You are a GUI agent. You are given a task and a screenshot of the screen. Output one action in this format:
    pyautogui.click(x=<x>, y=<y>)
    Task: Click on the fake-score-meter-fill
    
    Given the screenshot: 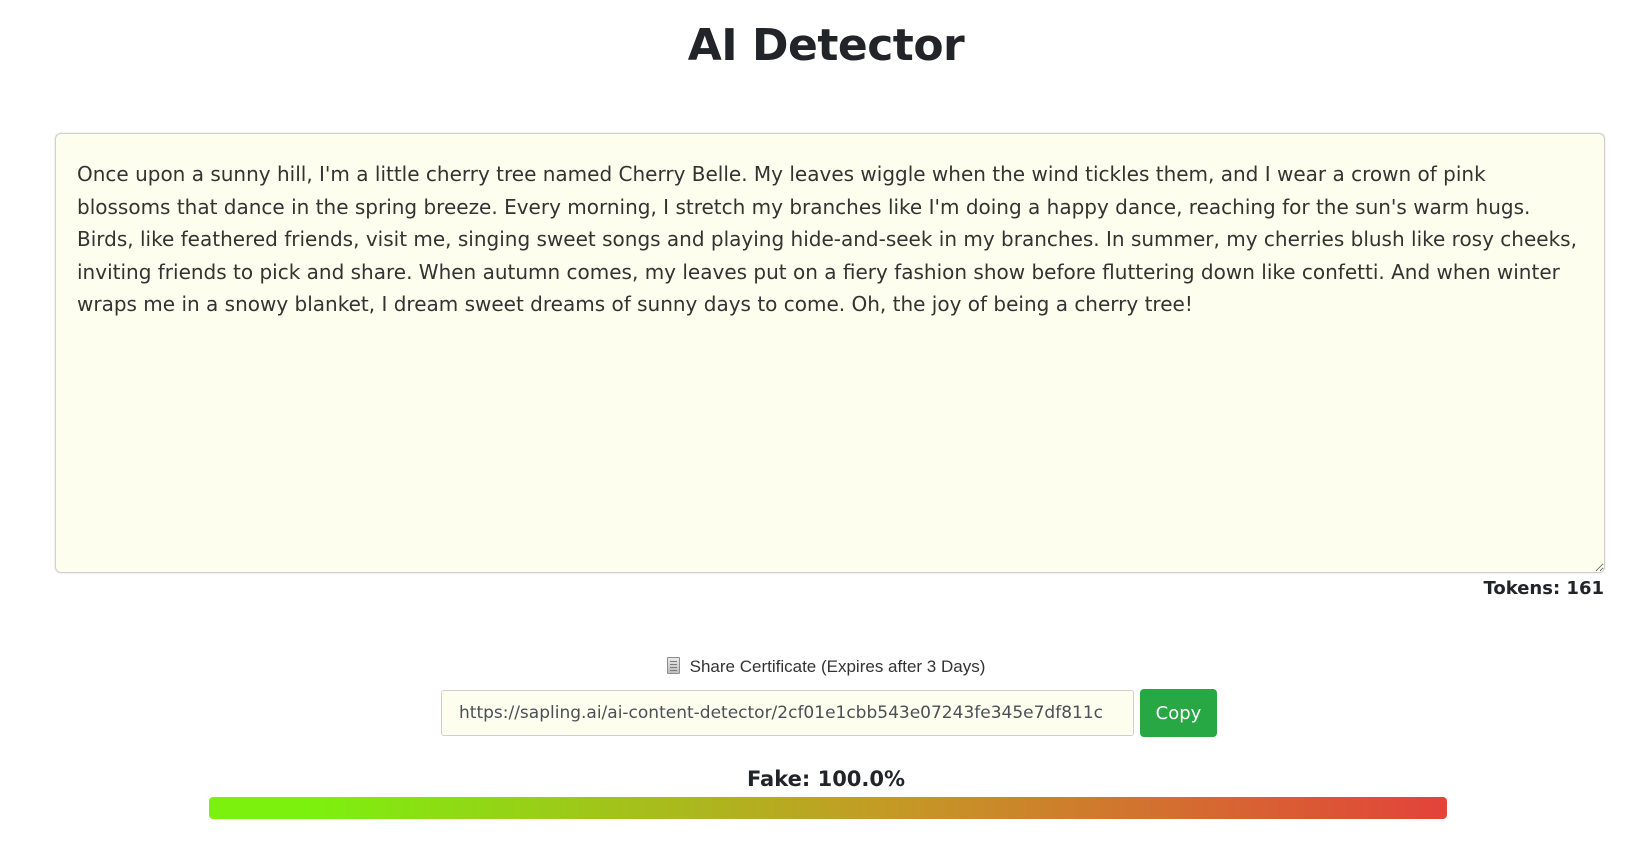 What is the action you would take?
    pyautogui.click(x=828, y=808)
    